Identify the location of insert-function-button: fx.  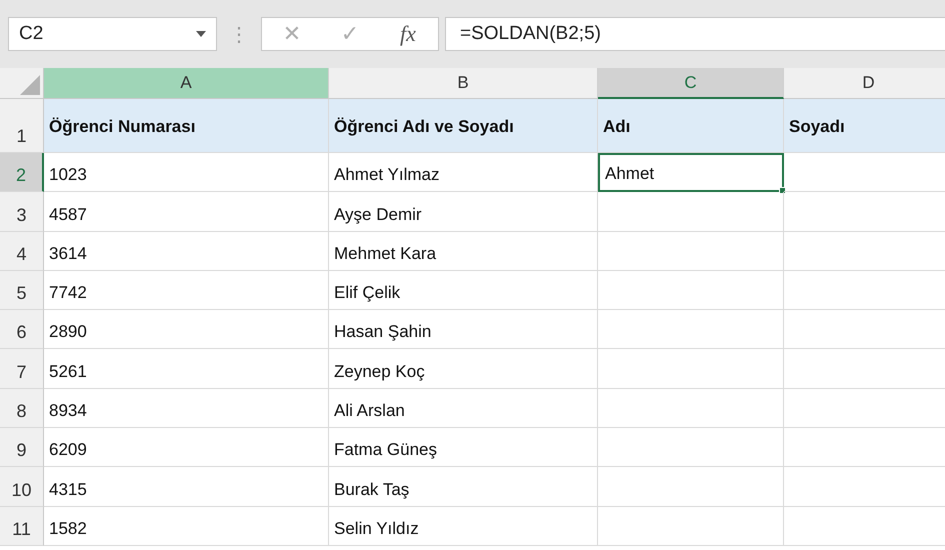
(408, 34).